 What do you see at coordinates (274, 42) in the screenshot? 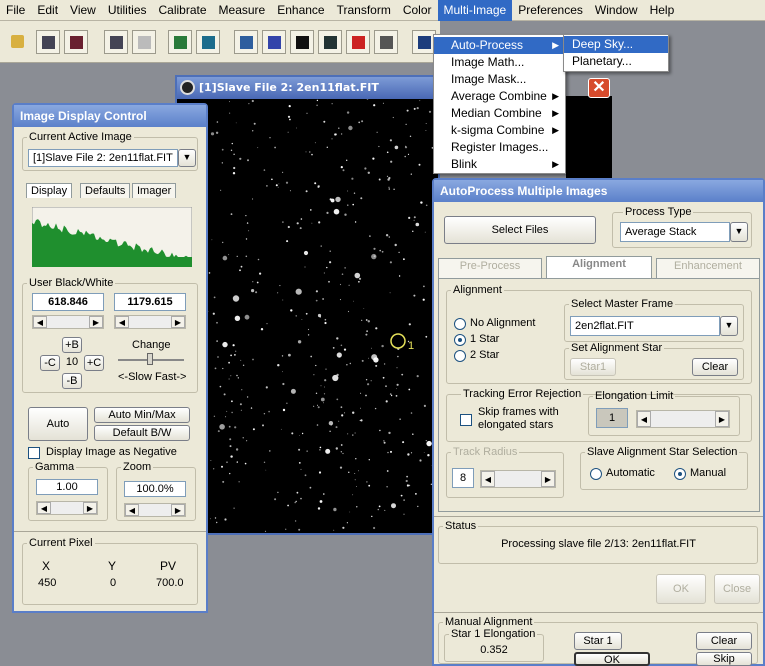
I see `ccd-icon` at bounding box center [274, 42].